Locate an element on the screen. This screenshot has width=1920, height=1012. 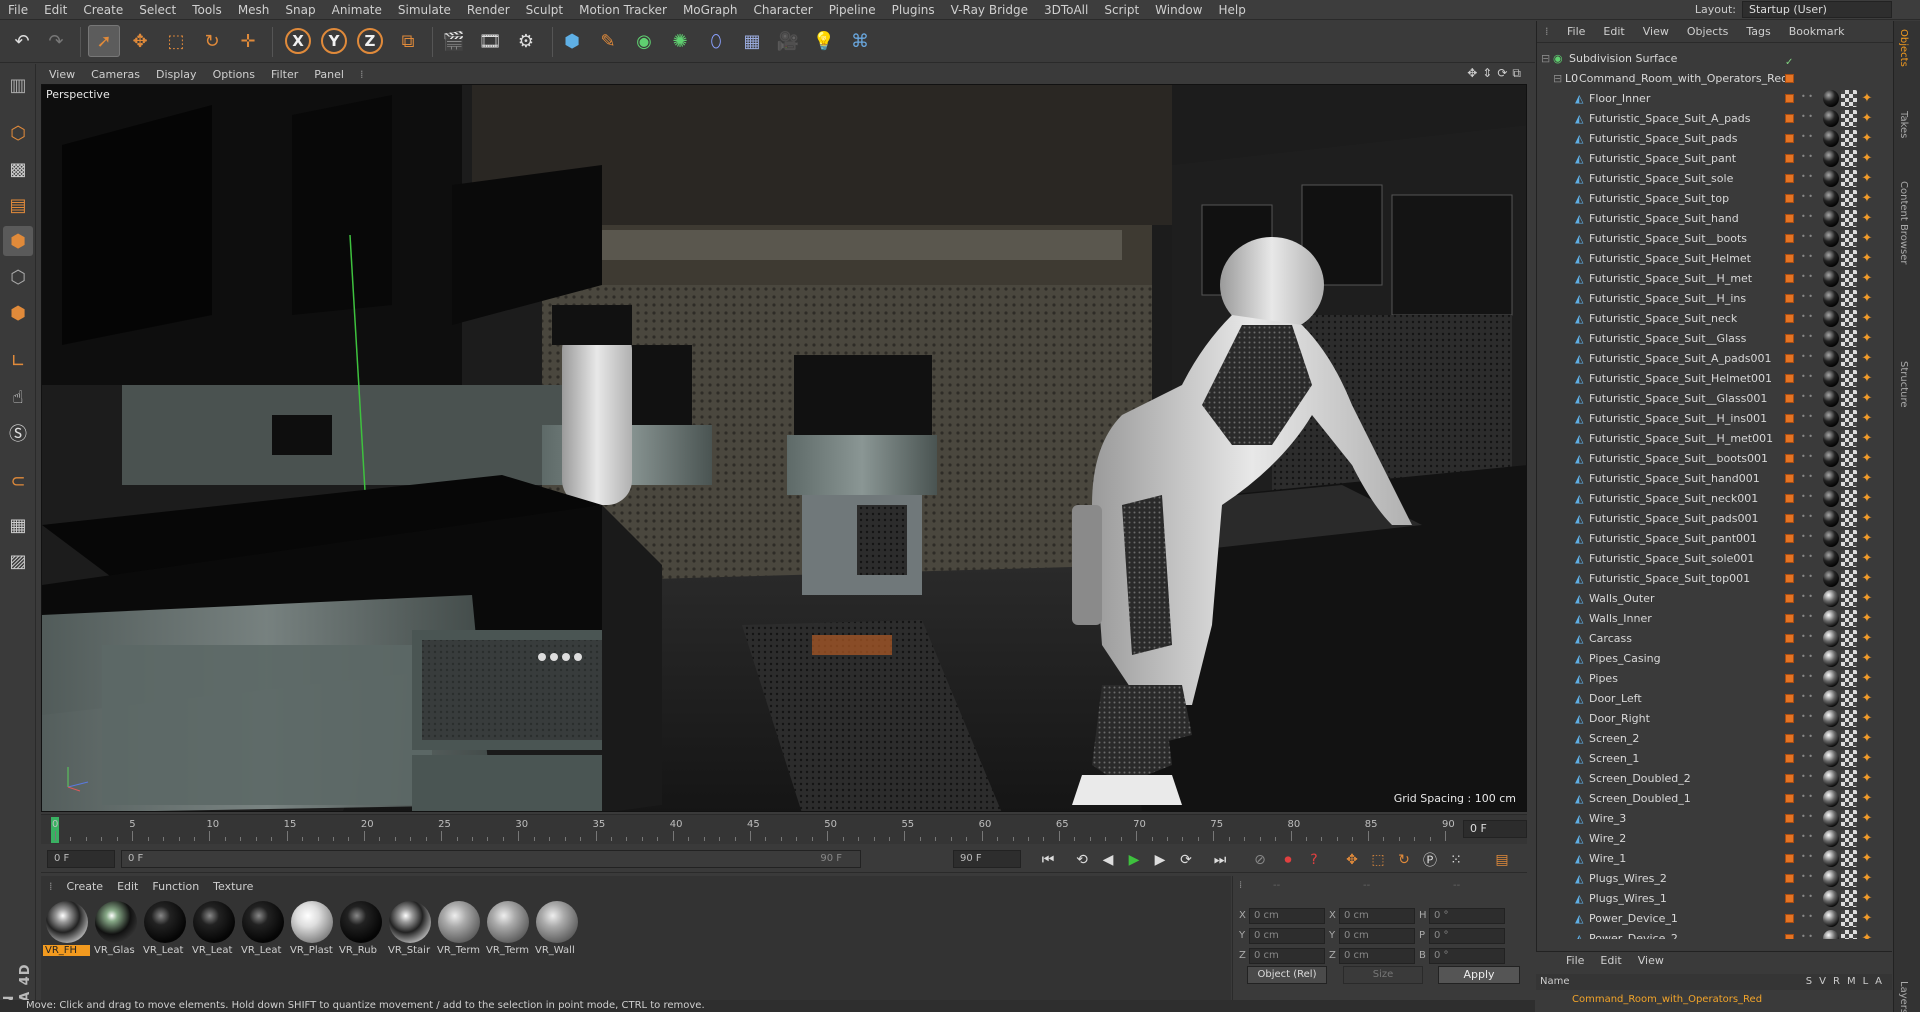
material-swatch: VR_Term is located at coordinates (458, 930).